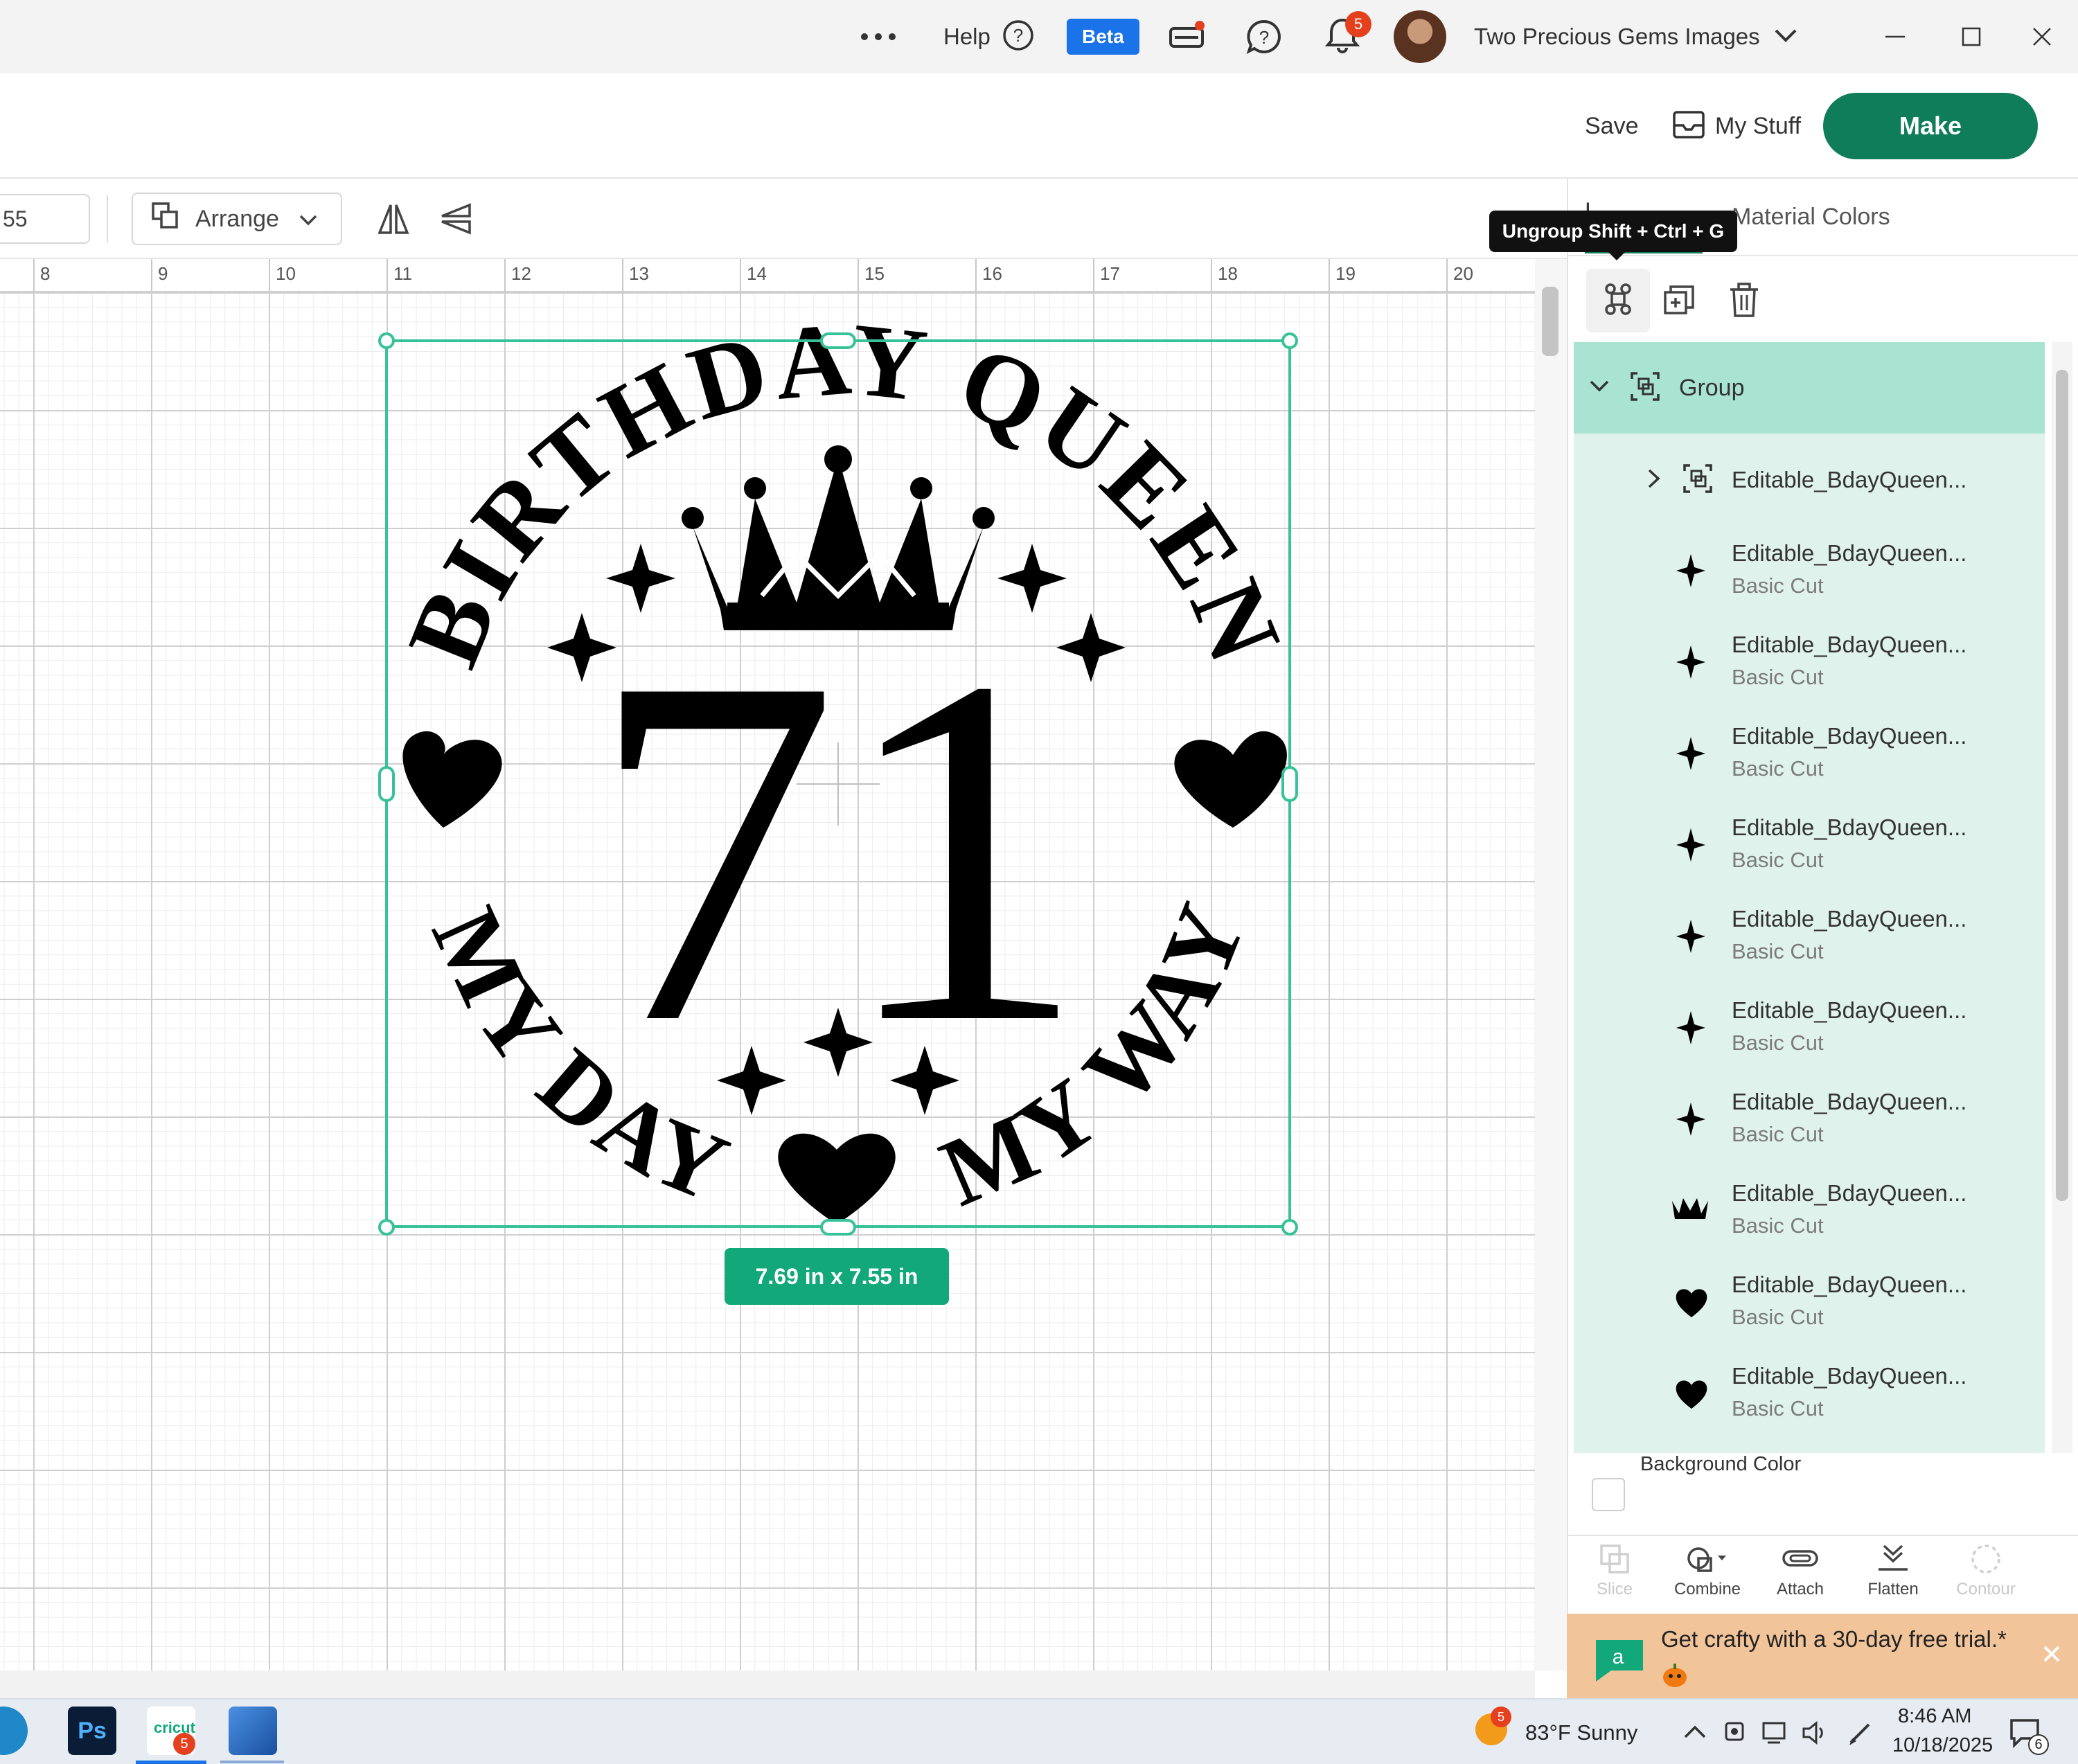 This screenshot has height=1764, width=2078. Describe the element at coordinates (1800, 1571) in the screenshot. I see `attach-button: Attach` at that location.